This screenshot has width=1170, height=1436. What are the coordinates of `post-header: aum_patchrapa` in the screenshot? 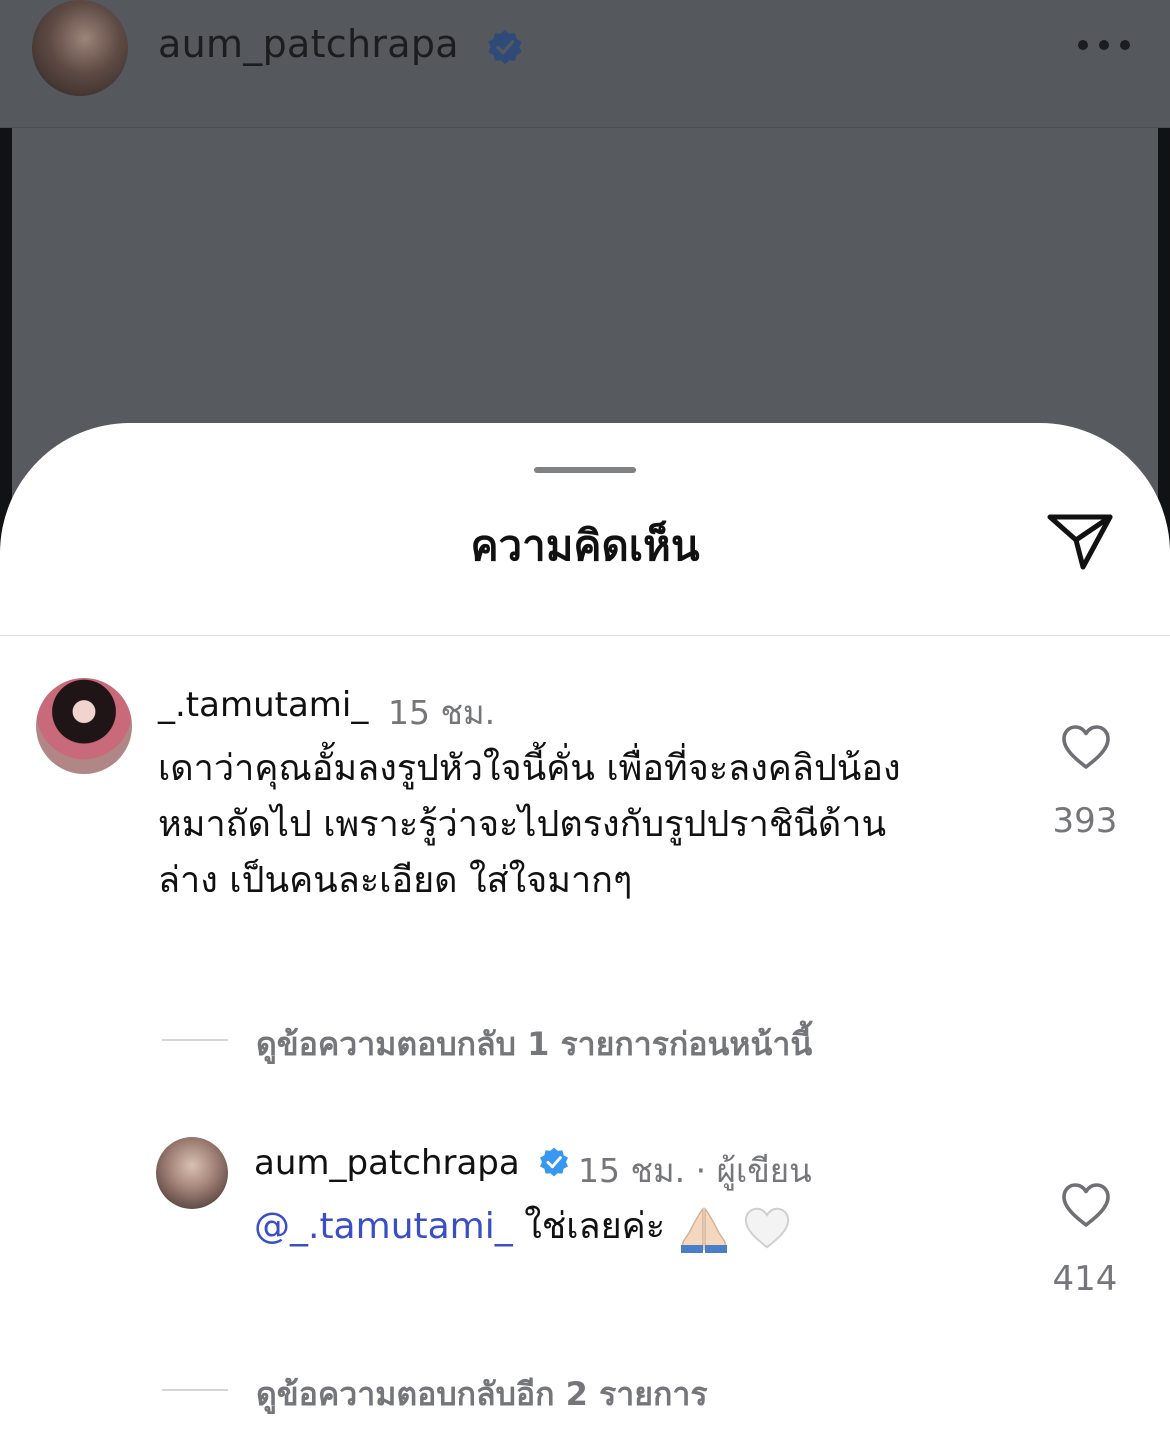 It's located at (585, 64).